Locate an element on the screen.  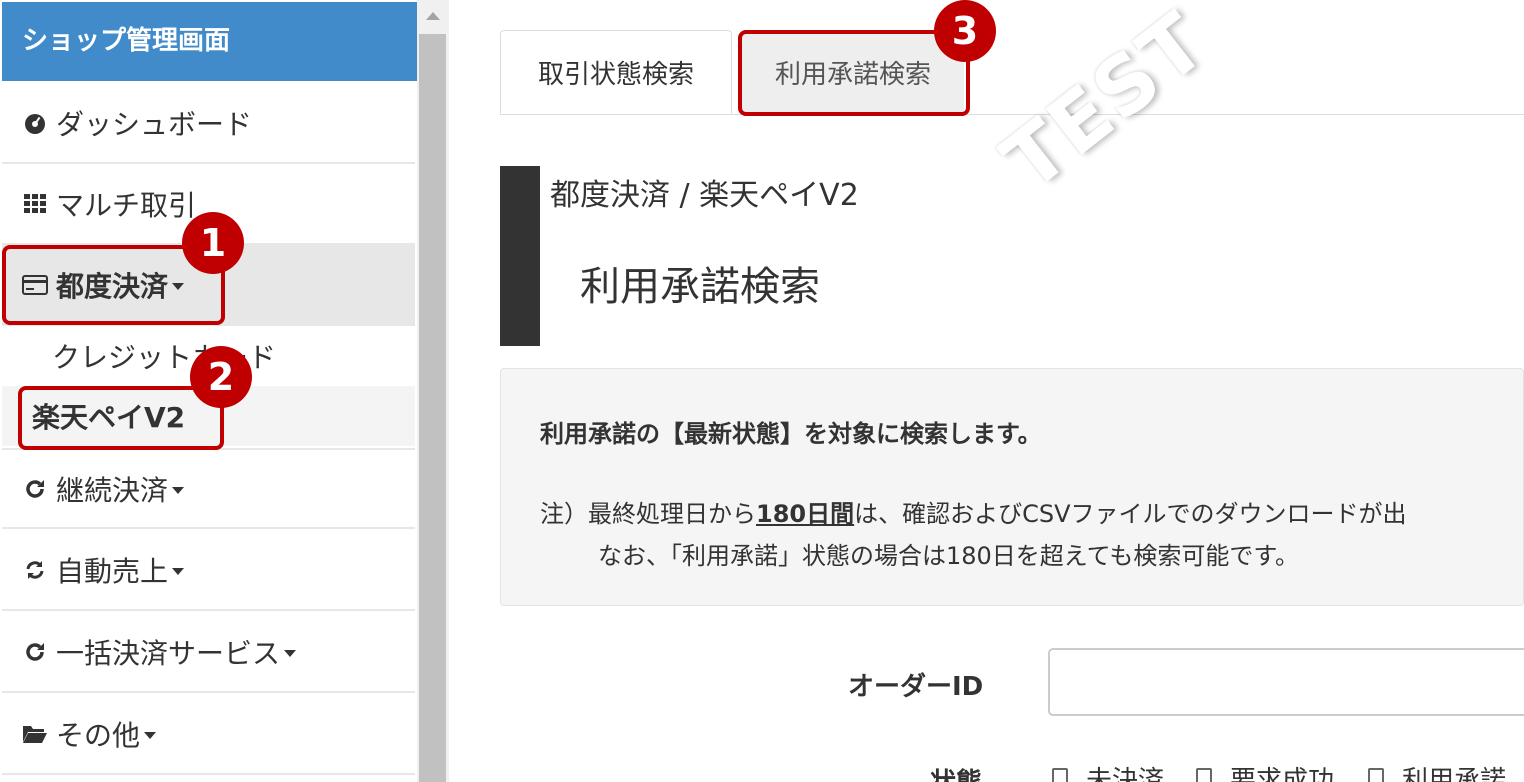
status-checkbox-unpaid is located at coordinates (1060, 775).